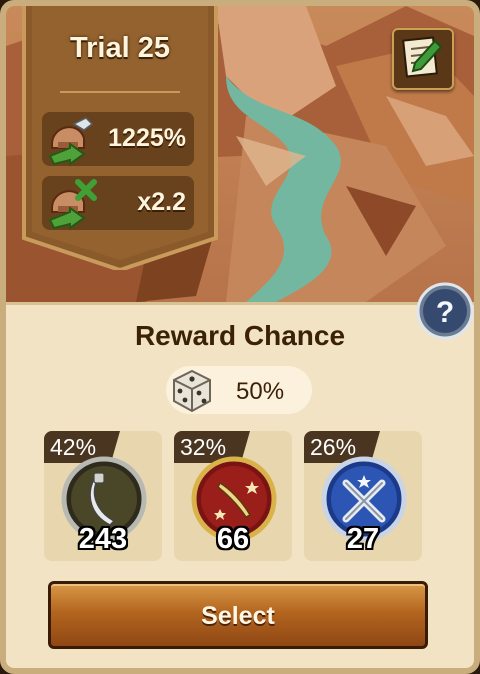 This screenshot has height=674, width=480. Describe the element at coordinates (363, 539) in the screenshot. I see `slot-count: 27` at that location.